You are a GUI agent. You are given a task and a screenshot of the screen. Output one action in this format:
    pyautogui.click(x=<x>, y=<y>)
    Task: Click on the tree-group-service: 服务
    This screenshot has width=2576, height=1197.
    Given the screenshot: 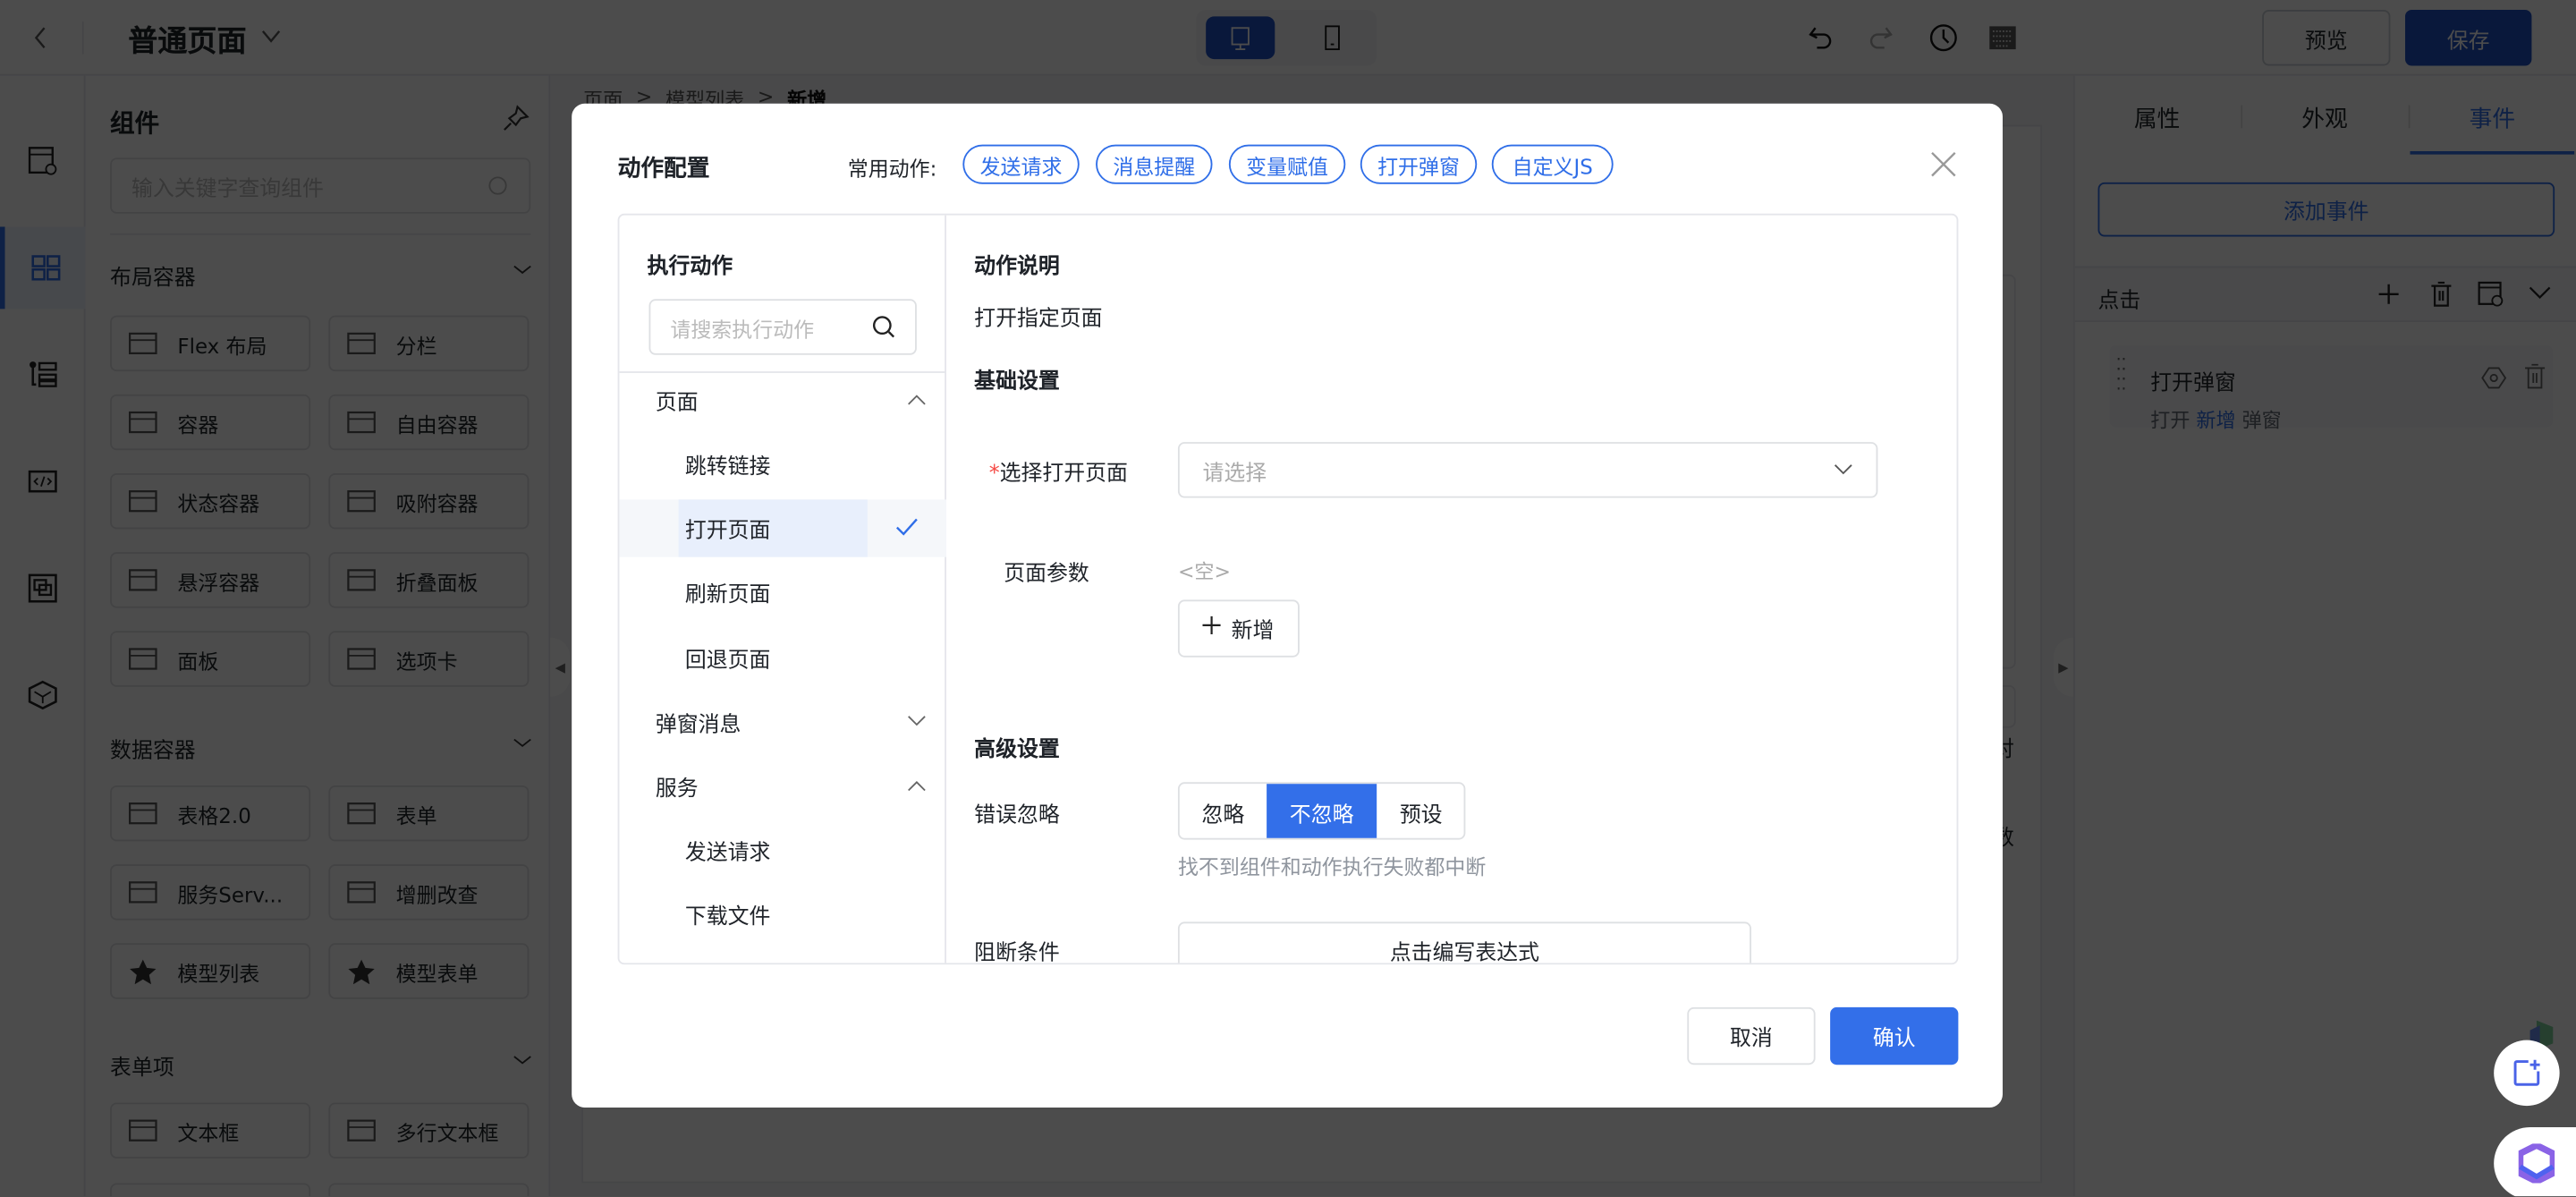 What is the action you would take?
    pyautogui.click(x=782, y=787)
    